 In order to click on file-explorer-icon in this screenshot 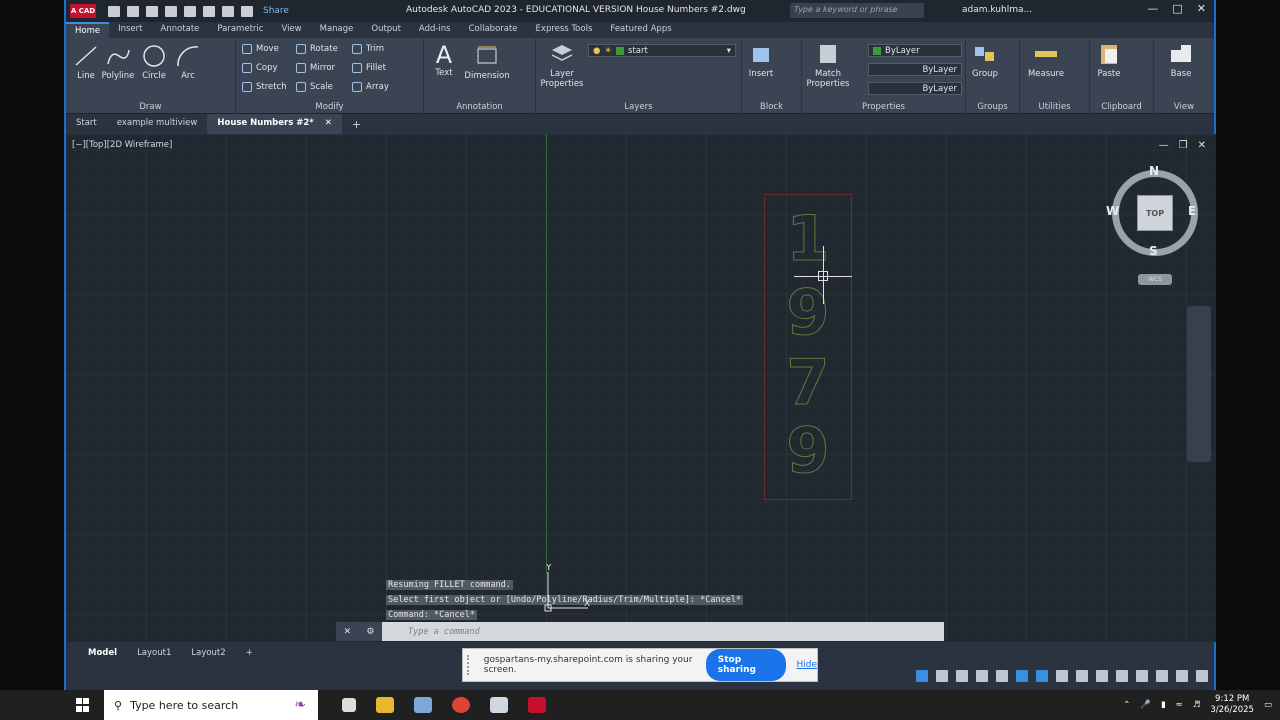, I will do `click(385, 705)`.